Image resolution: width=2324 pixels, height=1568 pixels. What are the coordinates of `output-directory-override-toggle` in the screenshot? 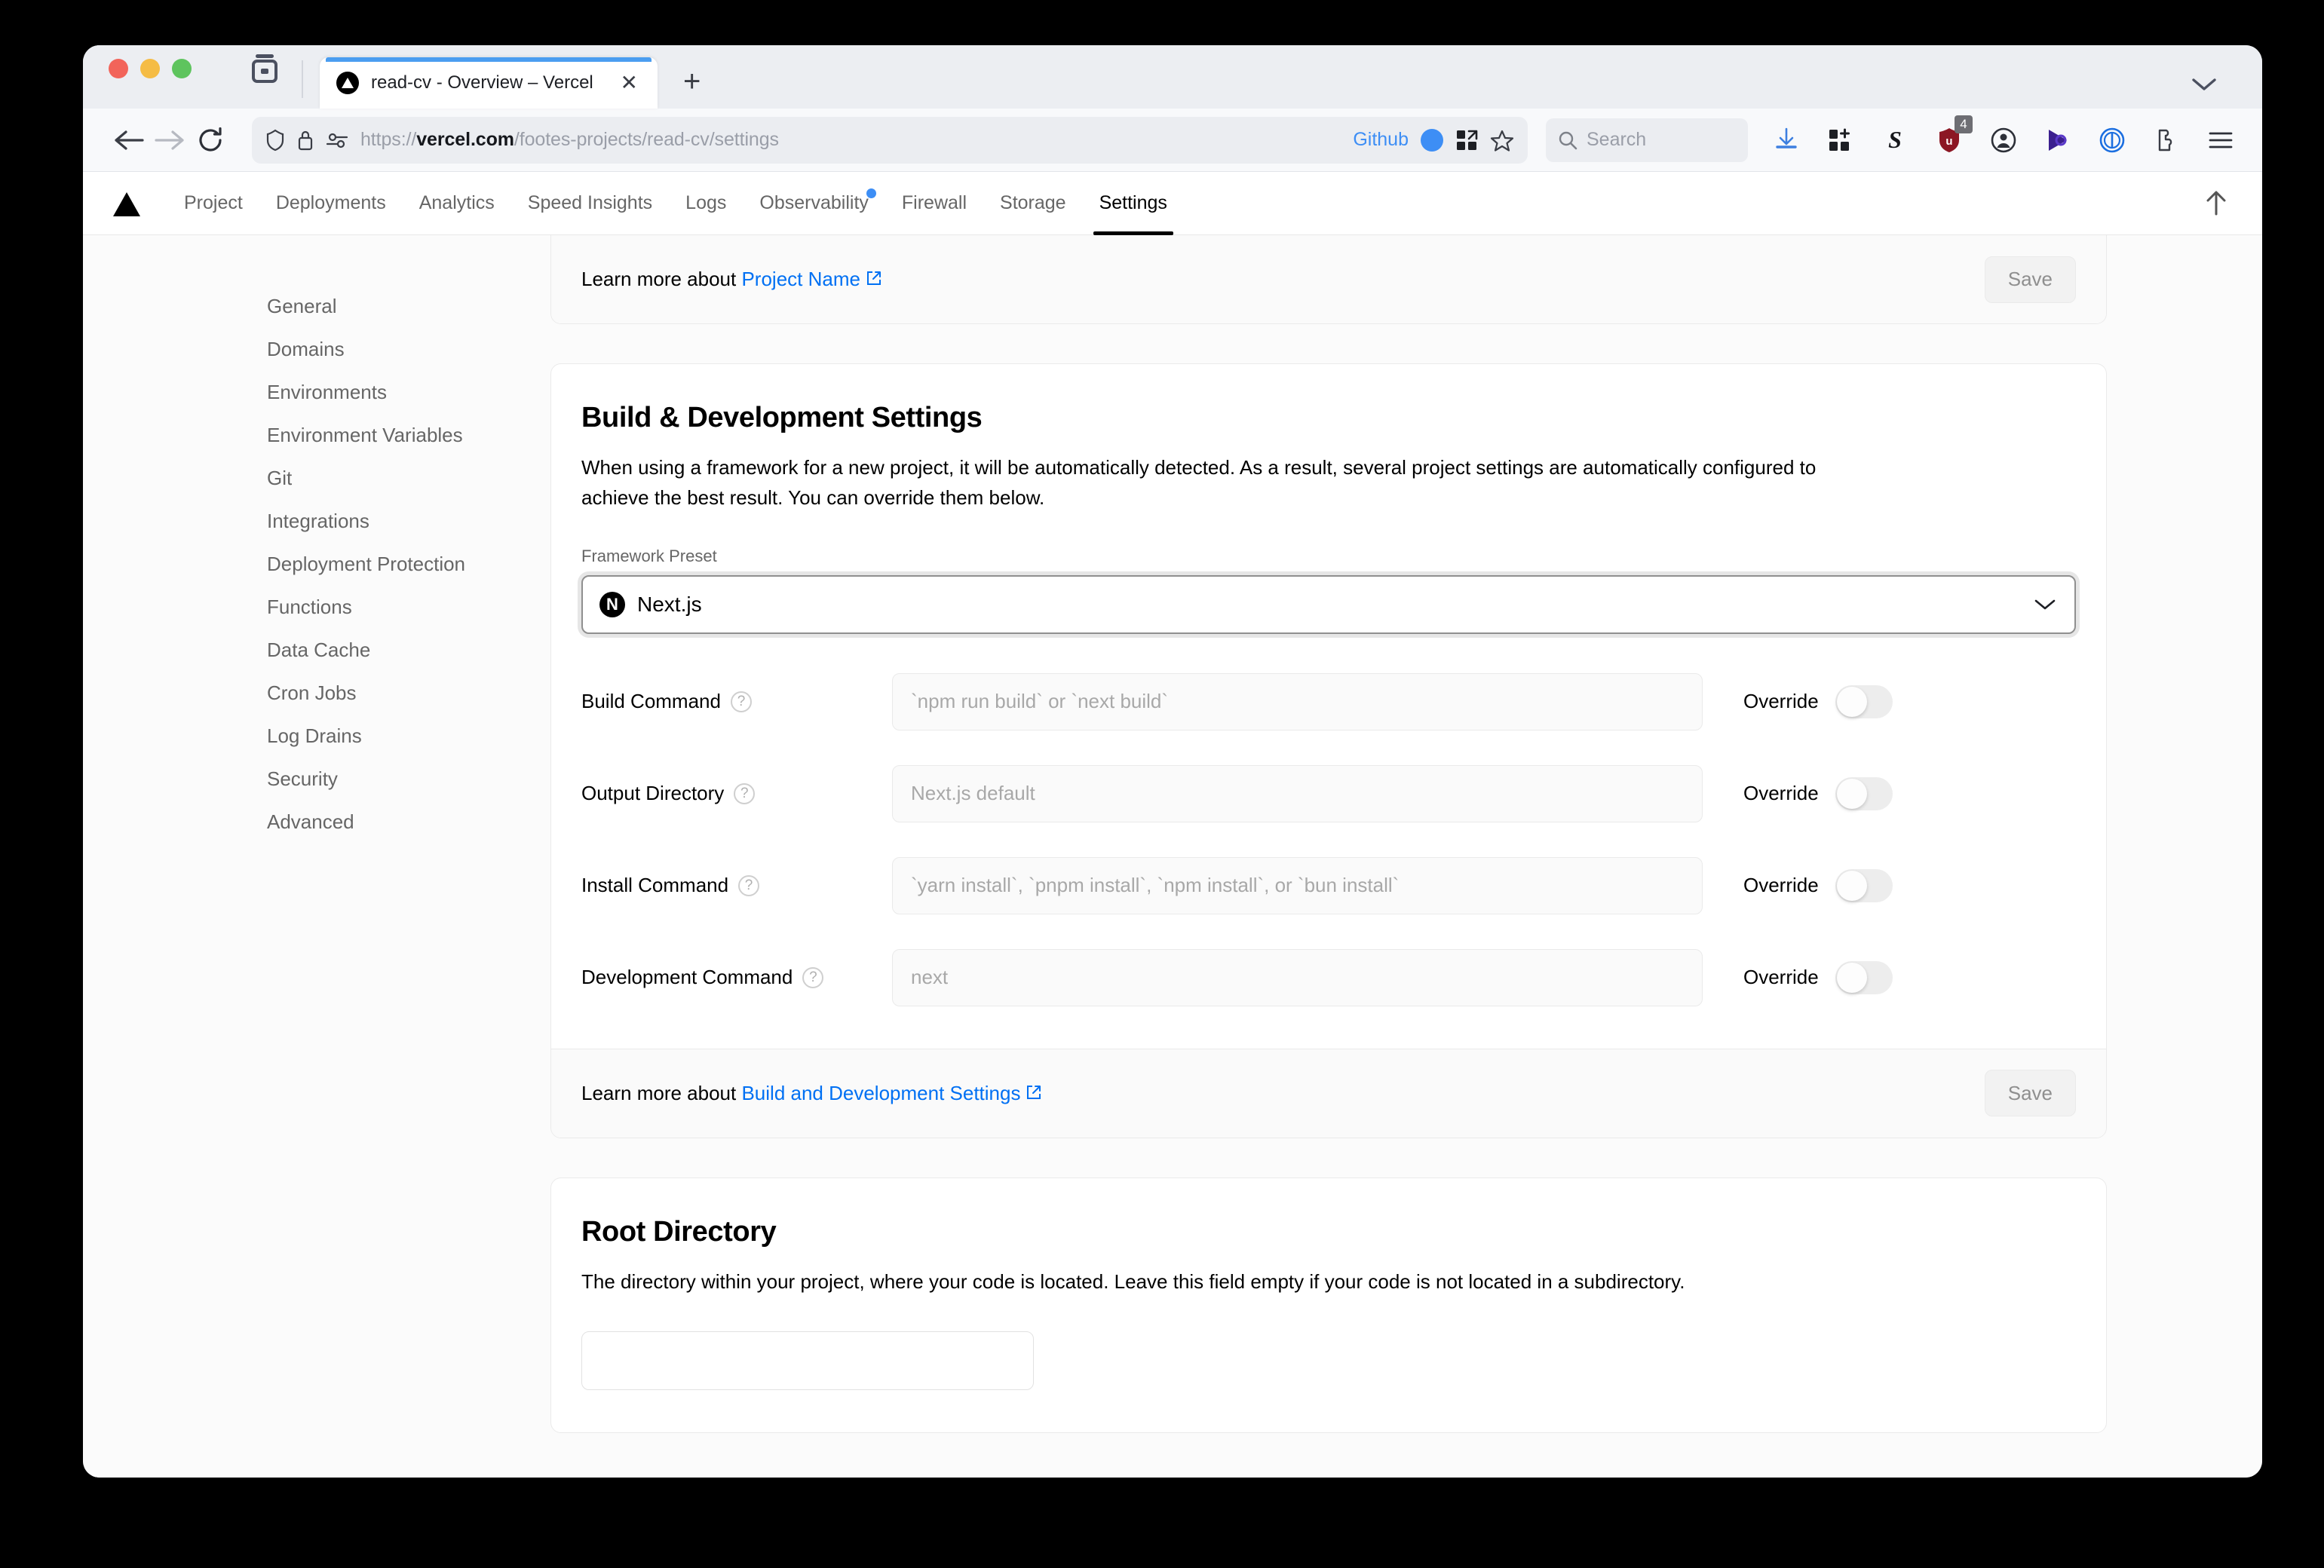 It's located at (1864, 793).